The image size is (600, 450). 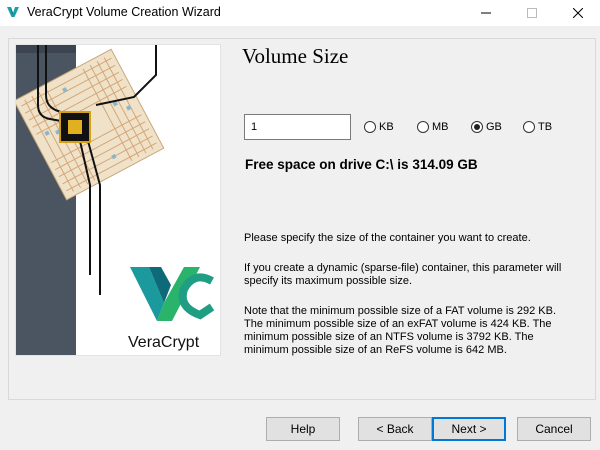 I want to click on unit-label-gb: GB, so click(x=494, y=127).